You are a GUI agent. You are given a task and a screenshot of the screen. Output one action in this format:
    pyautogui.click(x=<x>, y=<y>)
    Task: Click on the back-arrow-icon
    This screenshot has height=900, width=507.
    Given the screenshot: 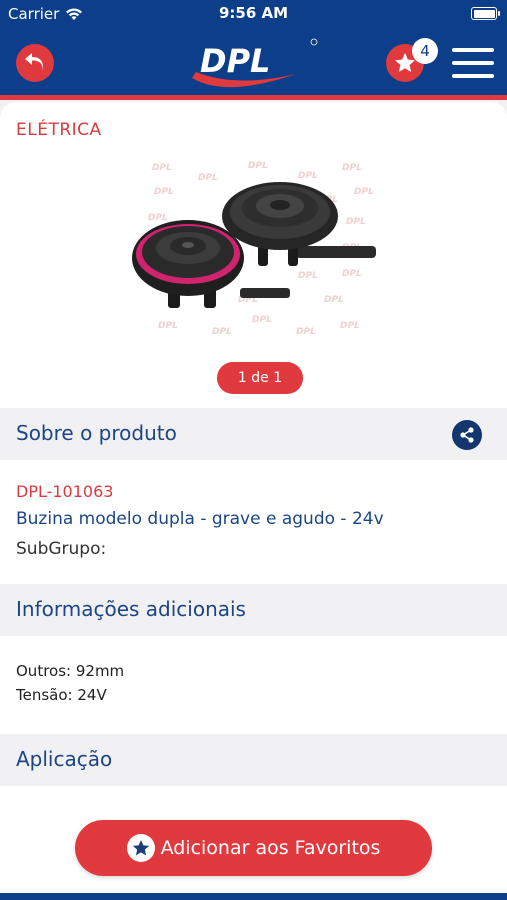 What is the action you would take?
    pyautogui.click(x=34, y=62)
    